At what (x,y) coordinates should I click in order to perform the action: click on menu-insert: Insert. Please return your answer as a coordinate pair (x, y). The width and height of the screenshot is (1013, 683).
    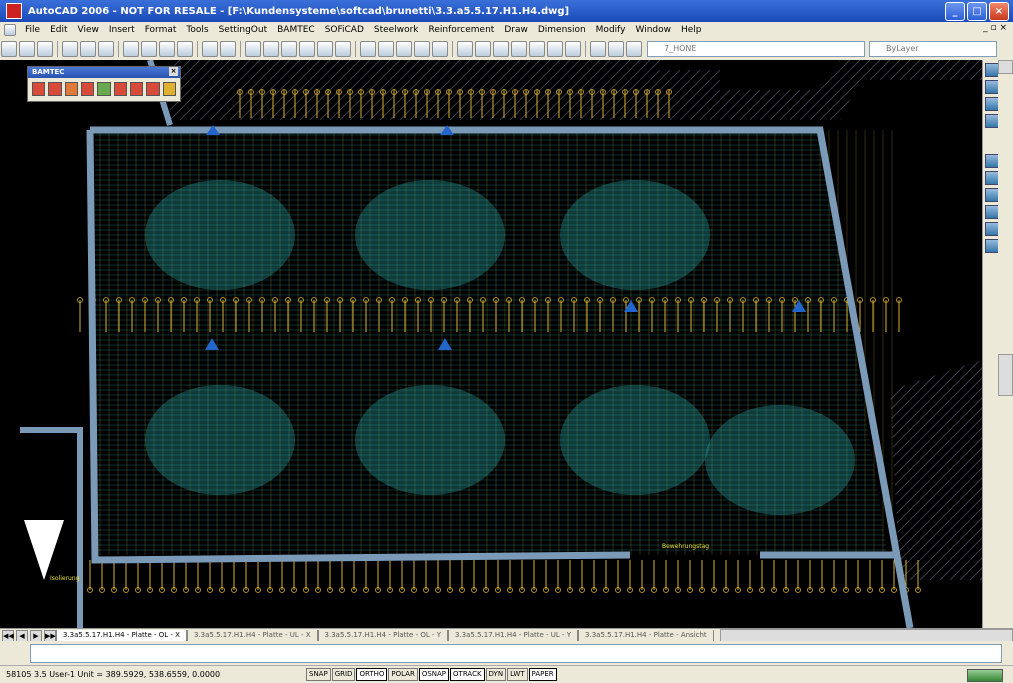
    Looking at the image, I should click on (122, 30).